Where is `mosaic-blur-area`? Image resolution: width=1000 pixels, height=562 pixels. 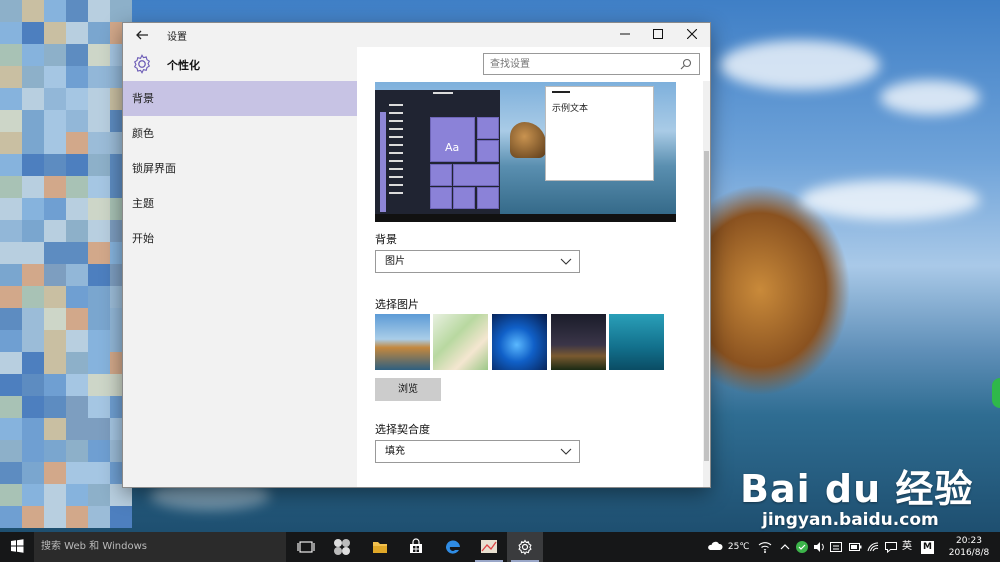 mosaic-blur-area is located at coordinates (66, 266).